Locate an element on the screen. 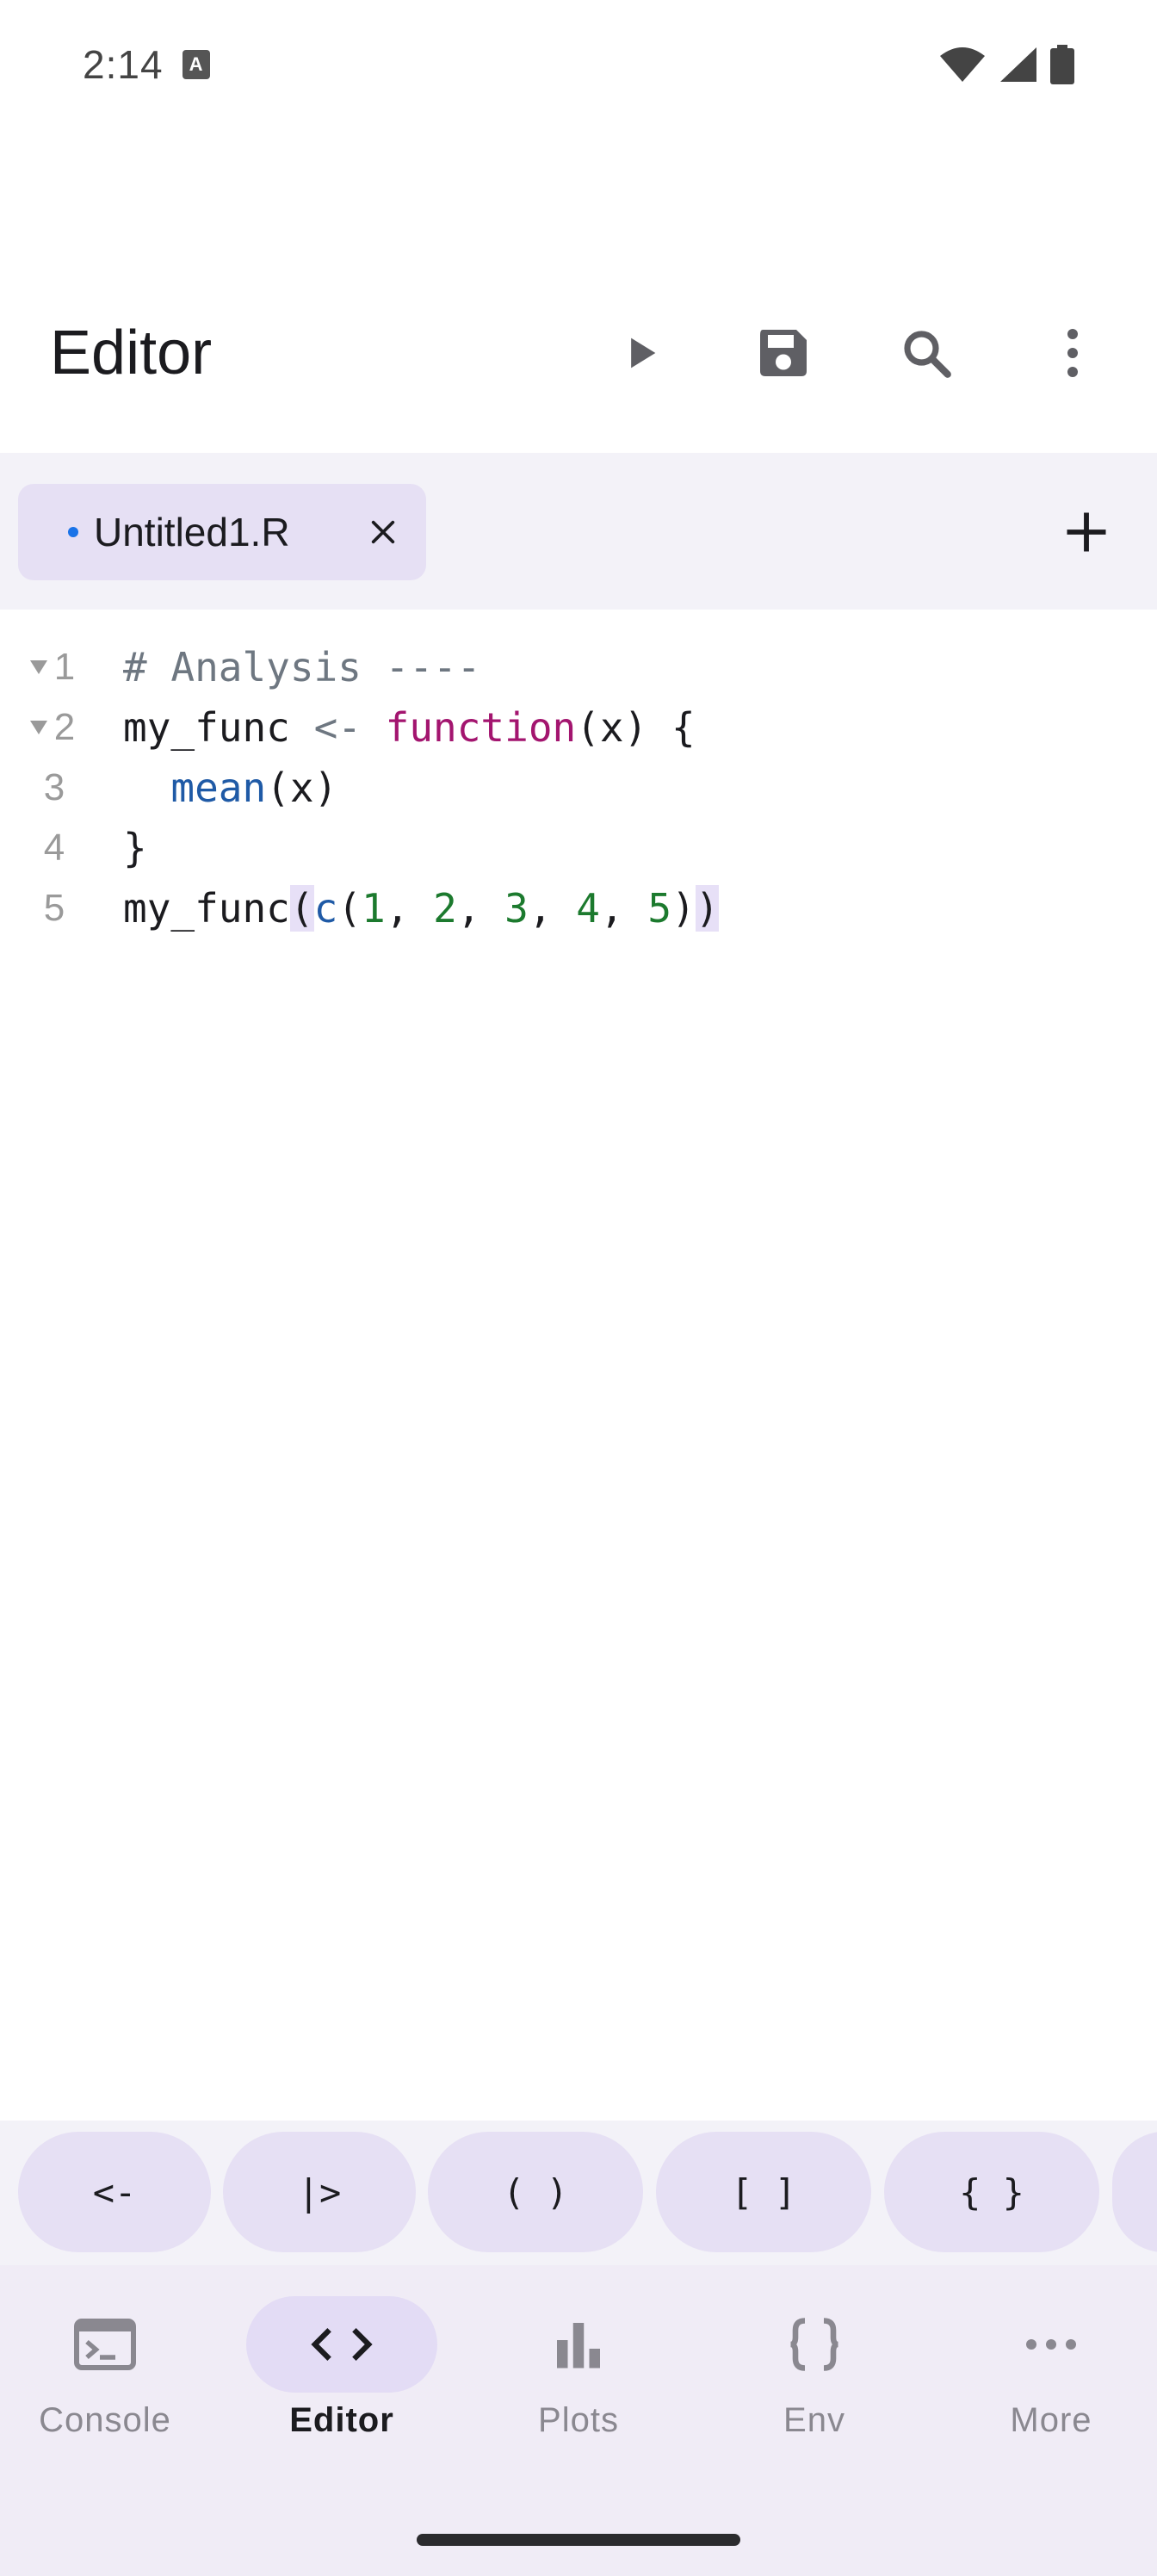 The height and width of the screenshot is (2576, 1157). gutter: 5 is located at coordinates (52, 908).